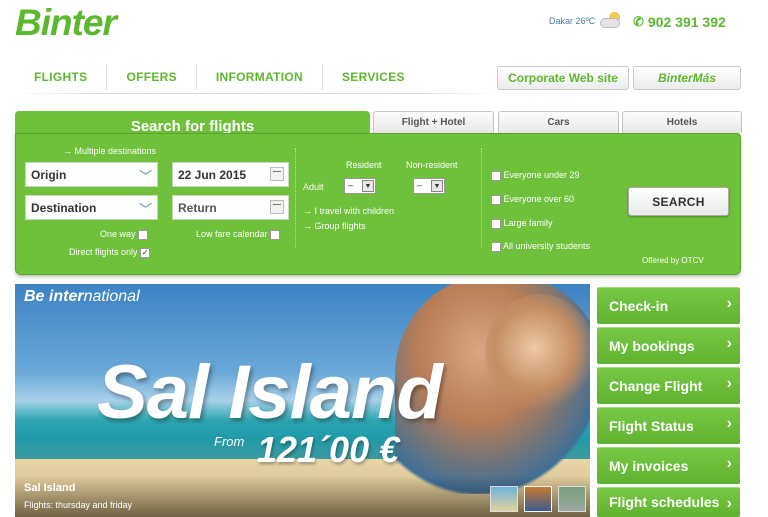 Image resolution: width=768 pixels, height=517 pixels. I want to click on departure-date-value: 22 Jun 2015, so click(212, 175).